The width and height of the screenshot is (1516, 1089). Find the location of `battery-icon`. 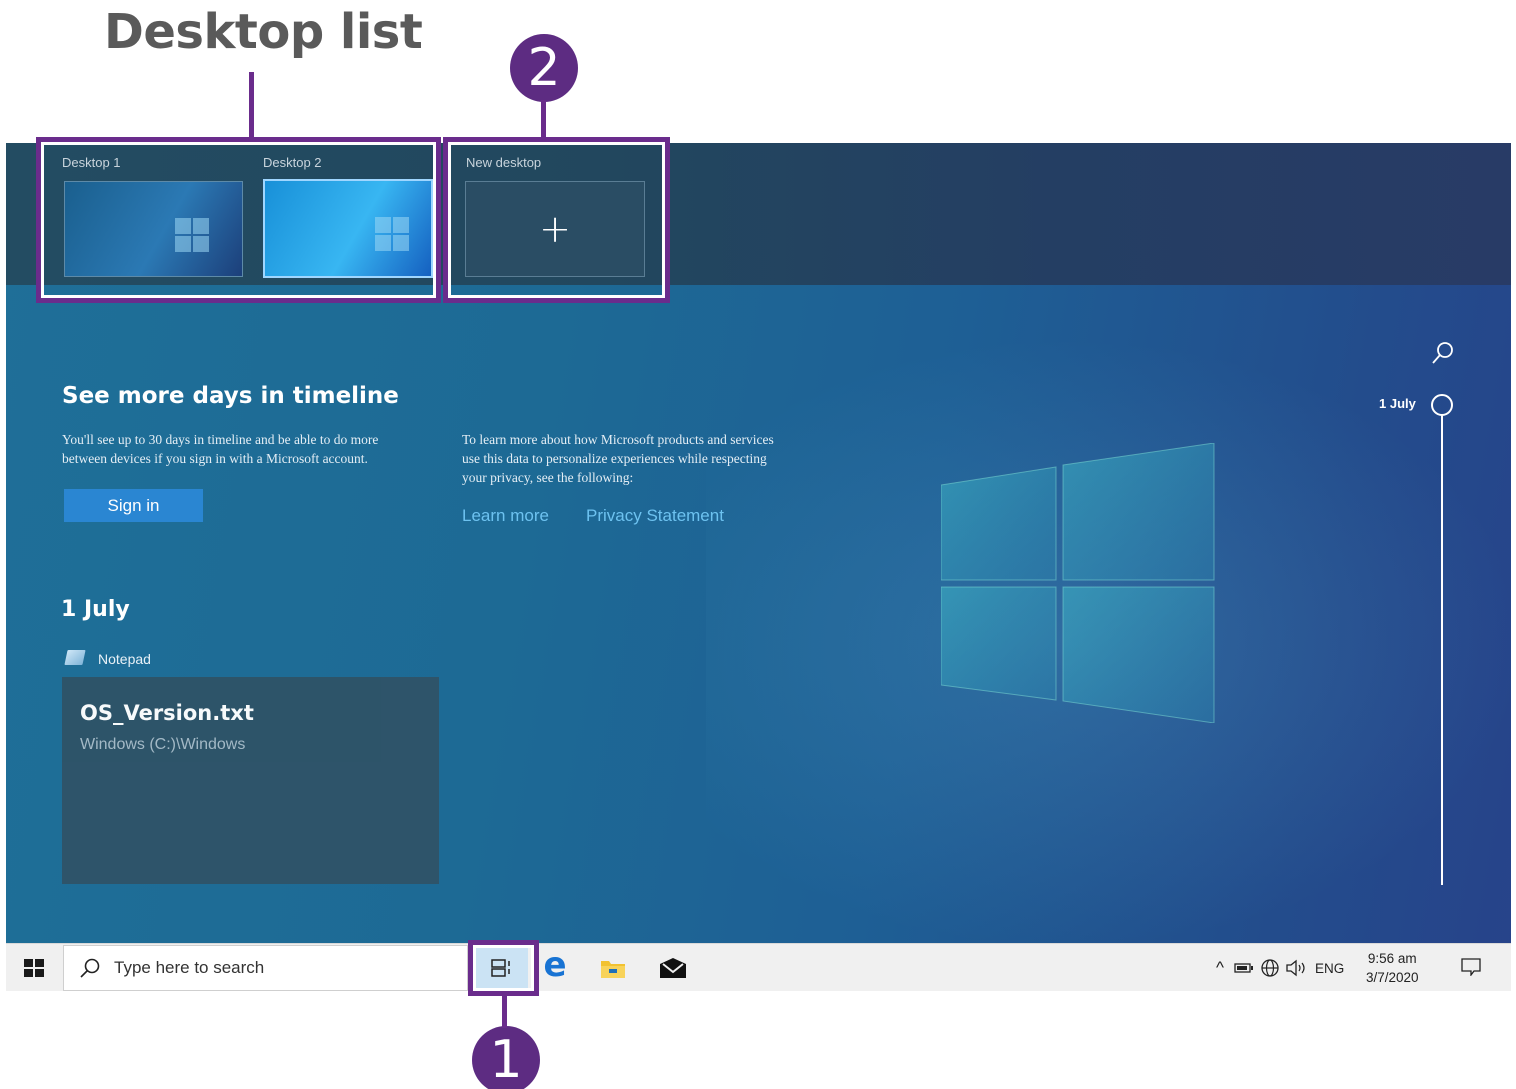

battery-icon is located at coordinates (1244, 968).